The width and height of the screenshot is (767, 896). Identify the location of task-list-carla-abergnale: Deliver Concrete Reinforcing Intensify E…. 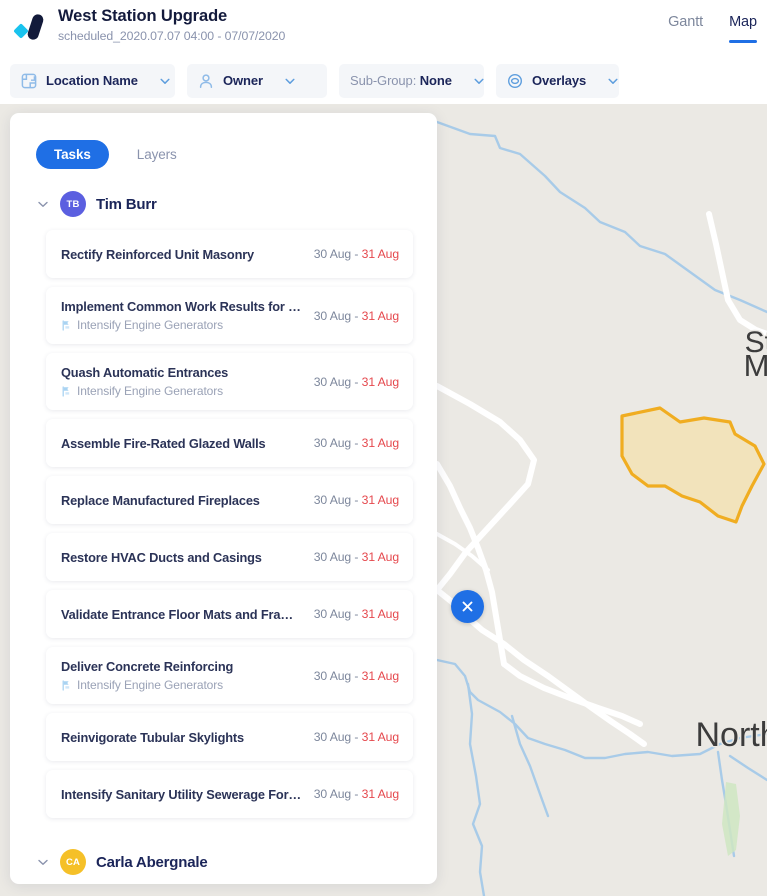
(223, 879).